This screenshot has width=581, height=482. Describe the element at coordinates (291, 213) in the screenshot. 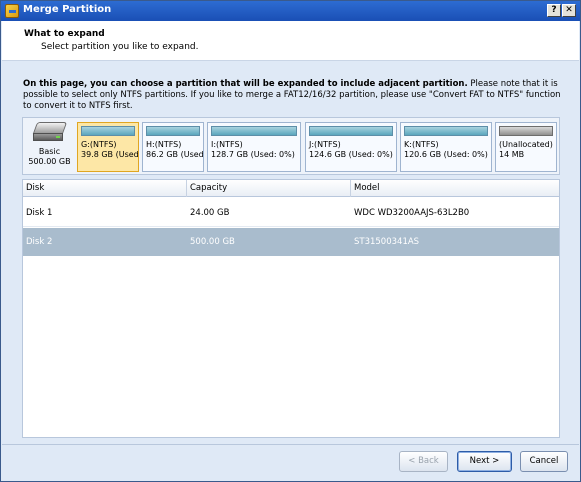

I see `table-row: Disk 1 24.00 GB WDC WD3200AAJS-63L2B0` at that location.